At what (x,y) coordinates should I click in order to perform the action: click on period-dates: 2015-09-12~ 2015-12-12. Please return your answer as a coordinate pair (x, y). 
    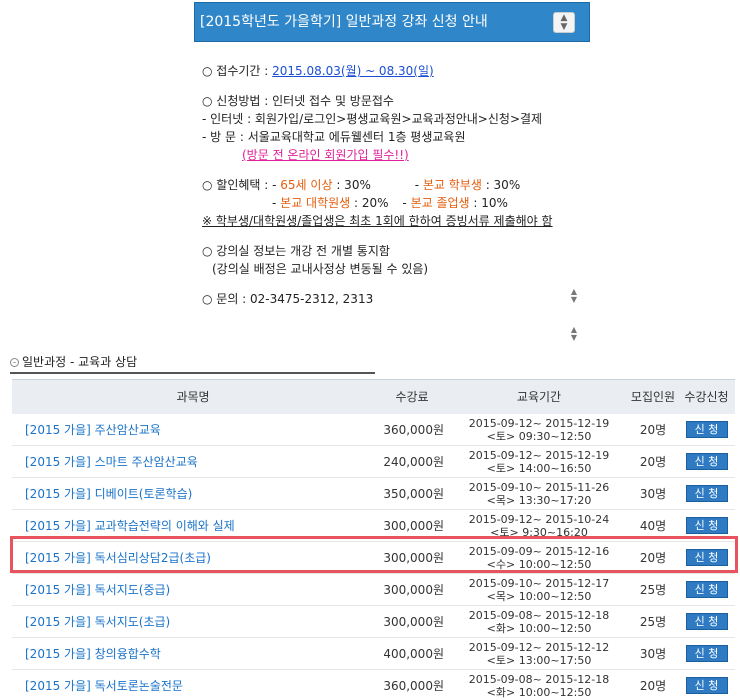
    Looking at the image, I should click on (539, 647).